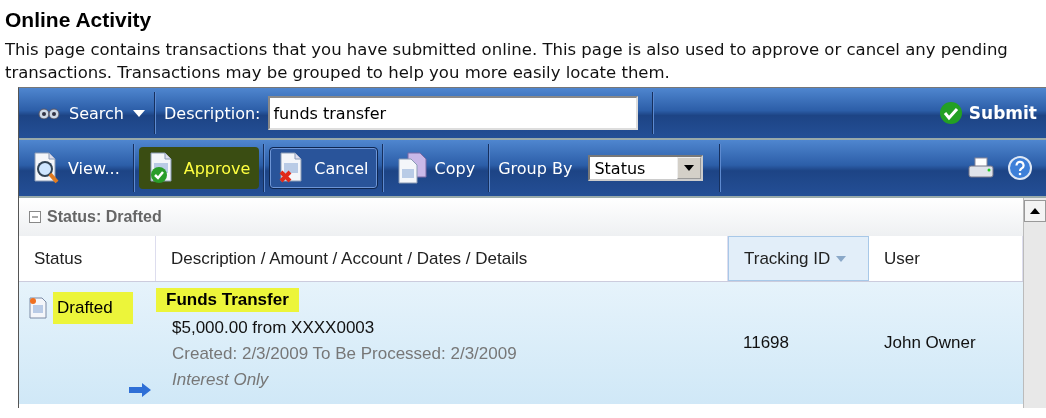  What do you see at coordinates (79, 20) in the screenshot?
I see `page-title: Online Activity` at bounding box center [79, 20].